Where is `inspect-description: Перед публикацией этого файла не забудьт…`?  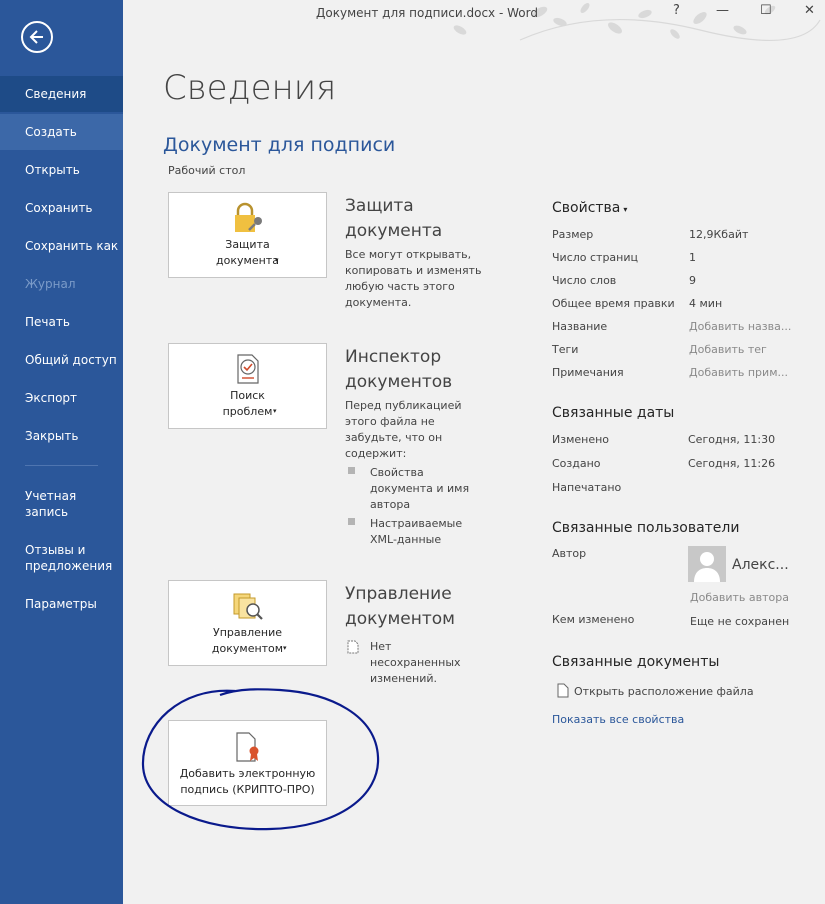
inspect-description: Перед публикацией этого файла не забудьт… is located at coordinates (403, 429).